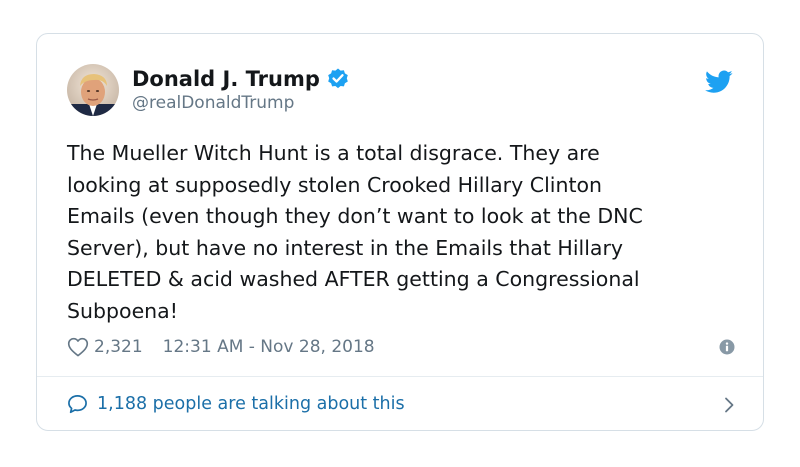  Describe the element at coordinates (269, 347) in the screenshot. I see `tweet-timestamp: 12:31 AM - Nov 28, 2018` at that location.